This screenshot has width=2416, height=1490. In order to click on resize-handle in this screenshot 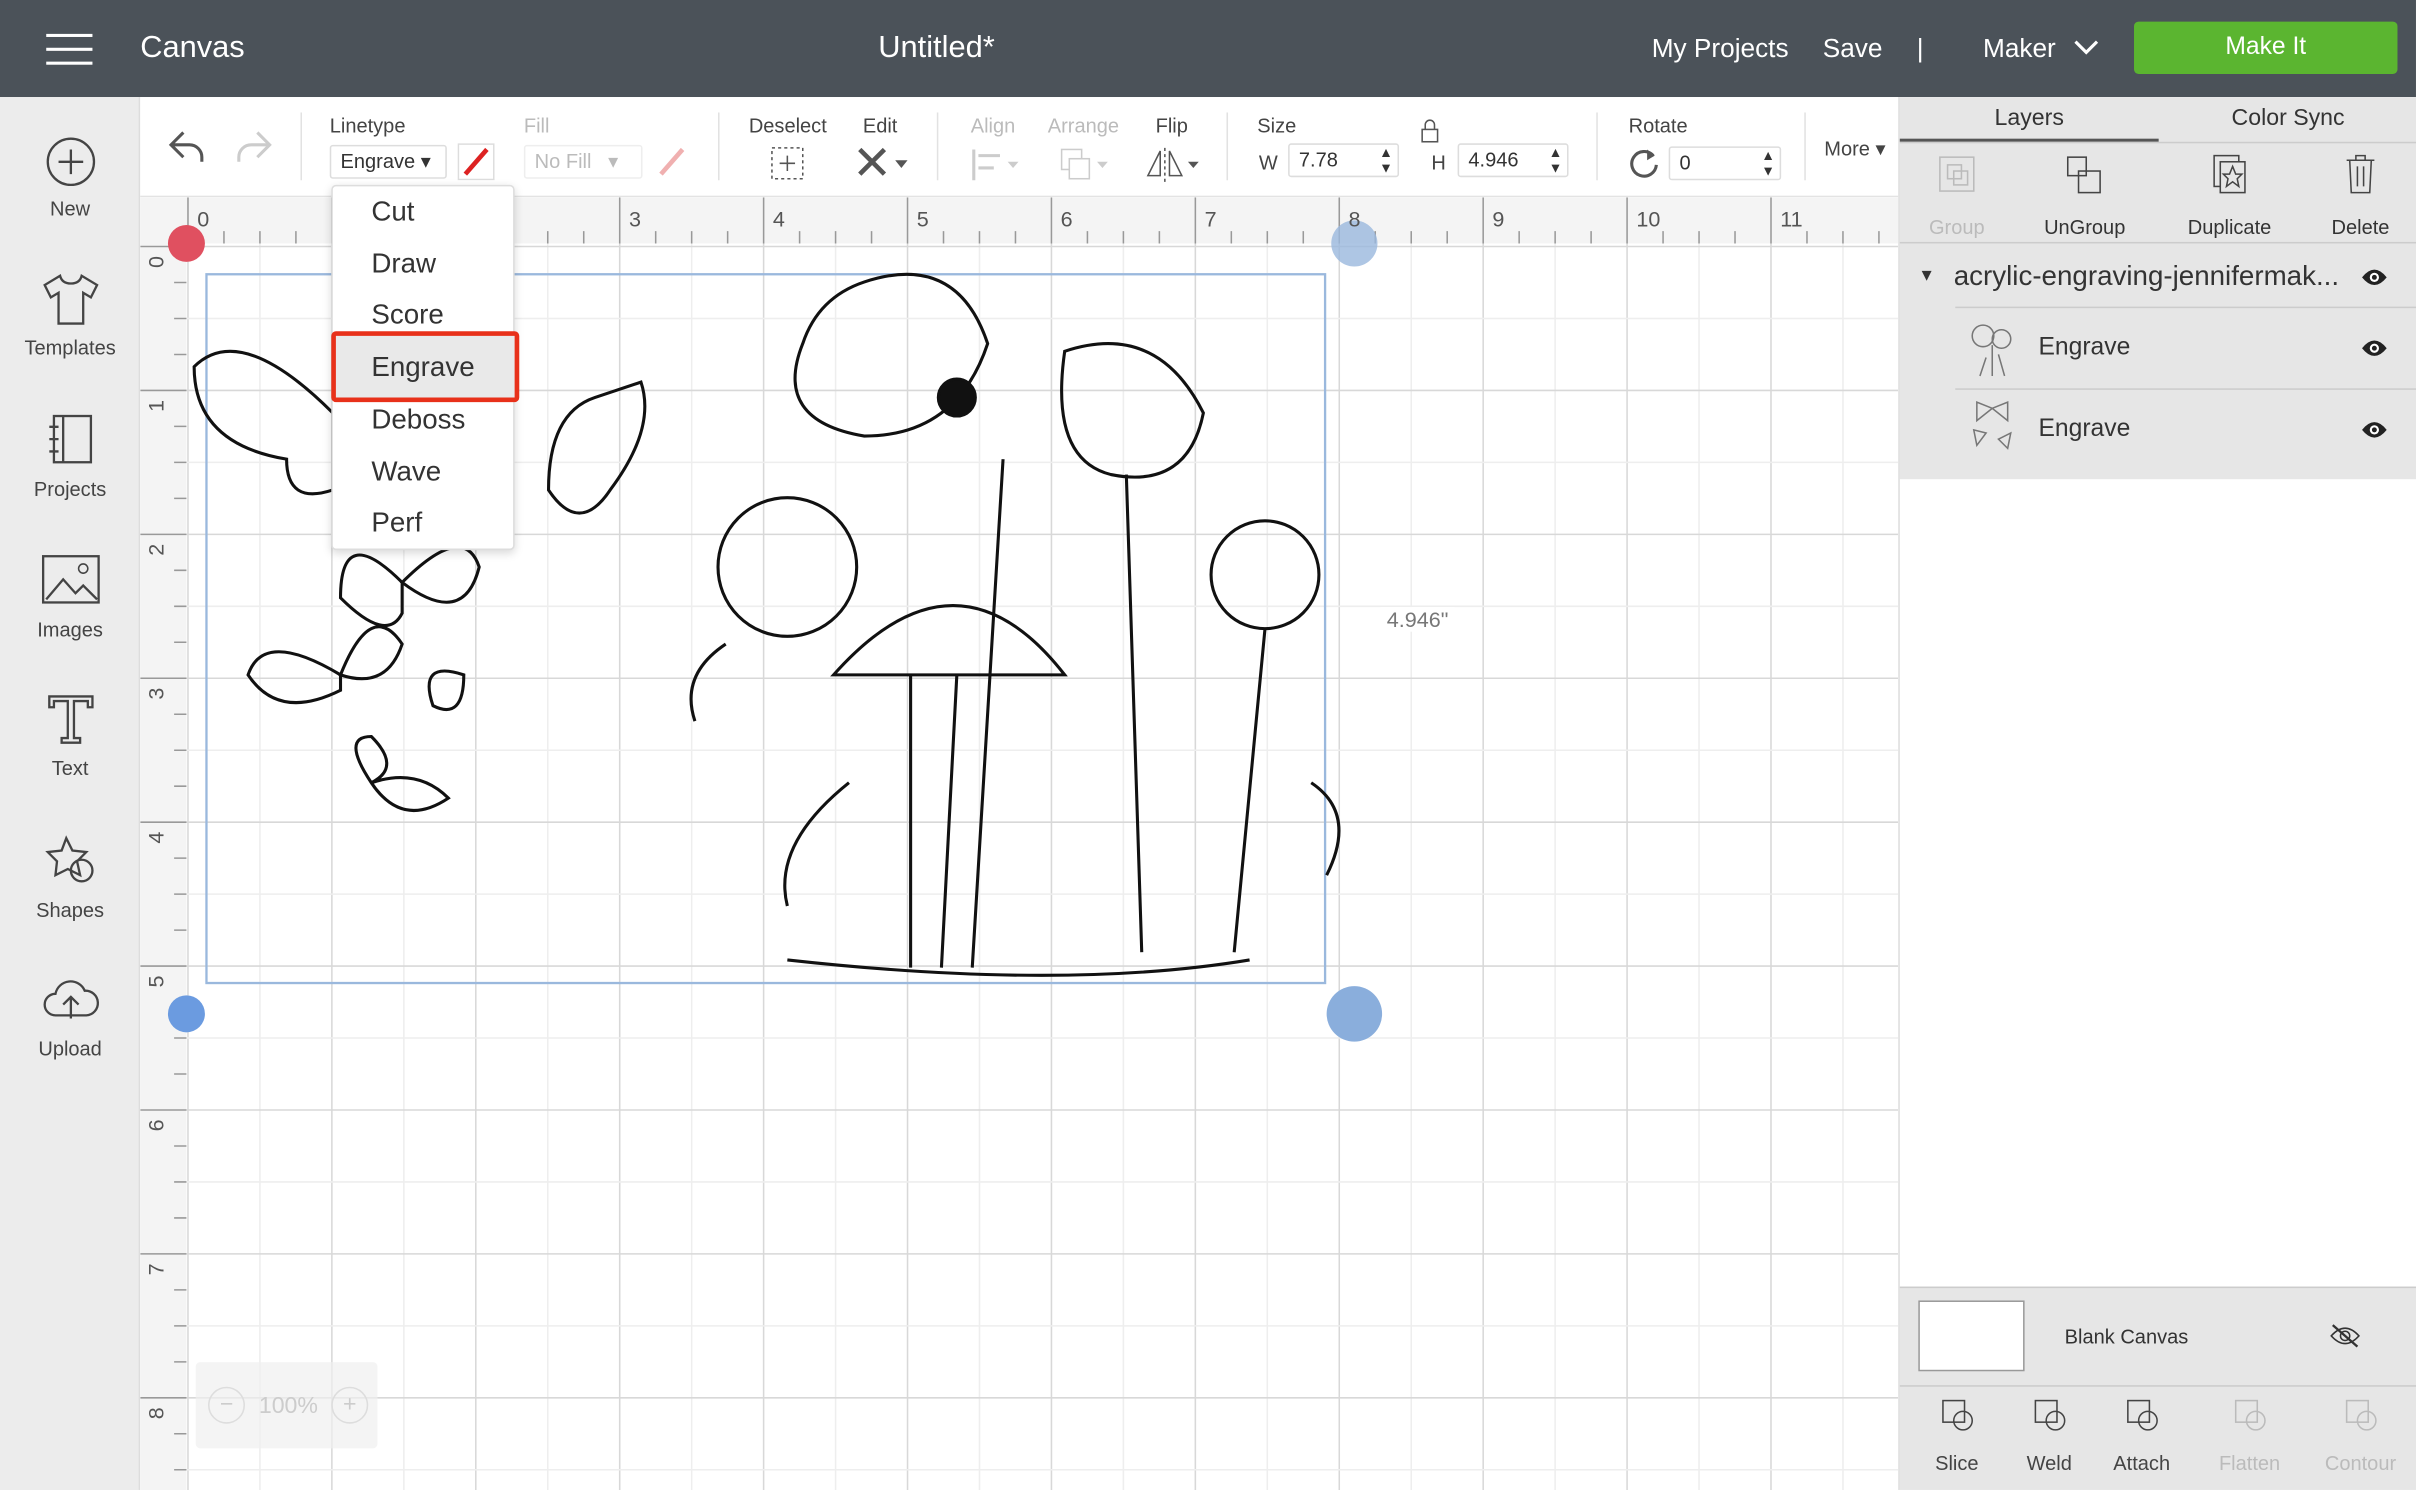, I will do `click(1354, 1014)`.